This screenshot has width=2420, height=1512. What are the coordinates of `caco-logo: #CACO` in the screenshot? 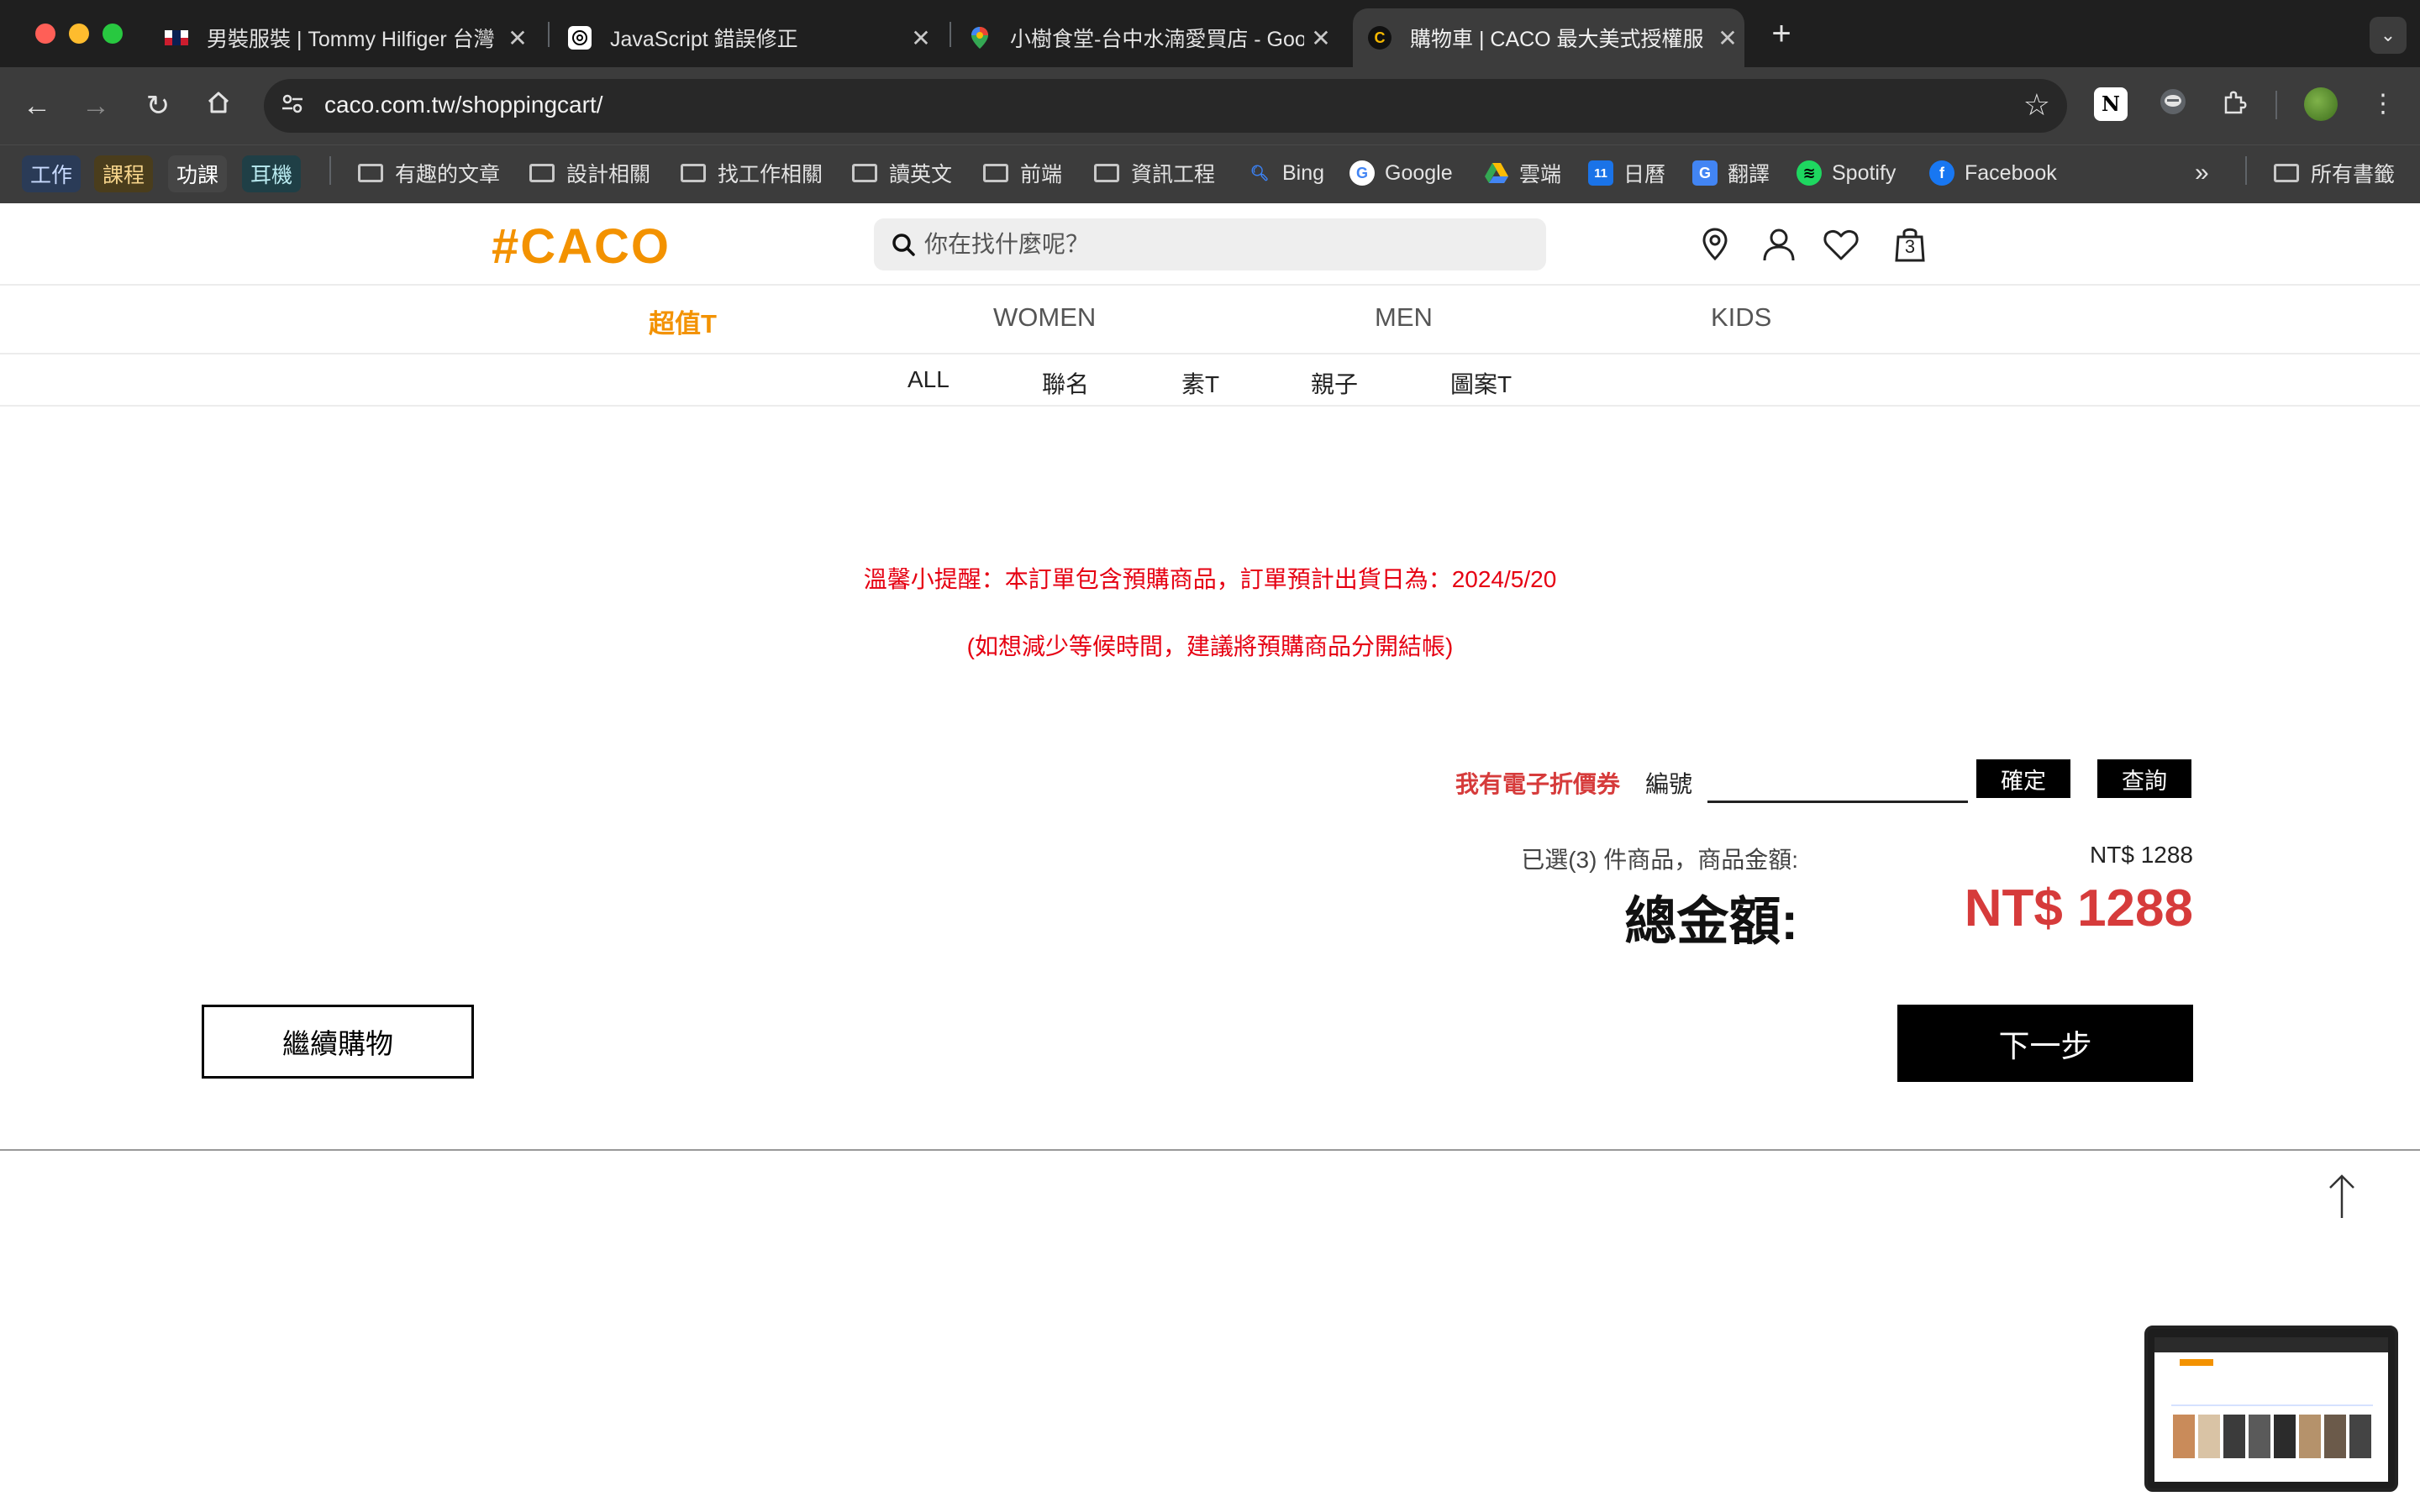 It's located at (582, 246).